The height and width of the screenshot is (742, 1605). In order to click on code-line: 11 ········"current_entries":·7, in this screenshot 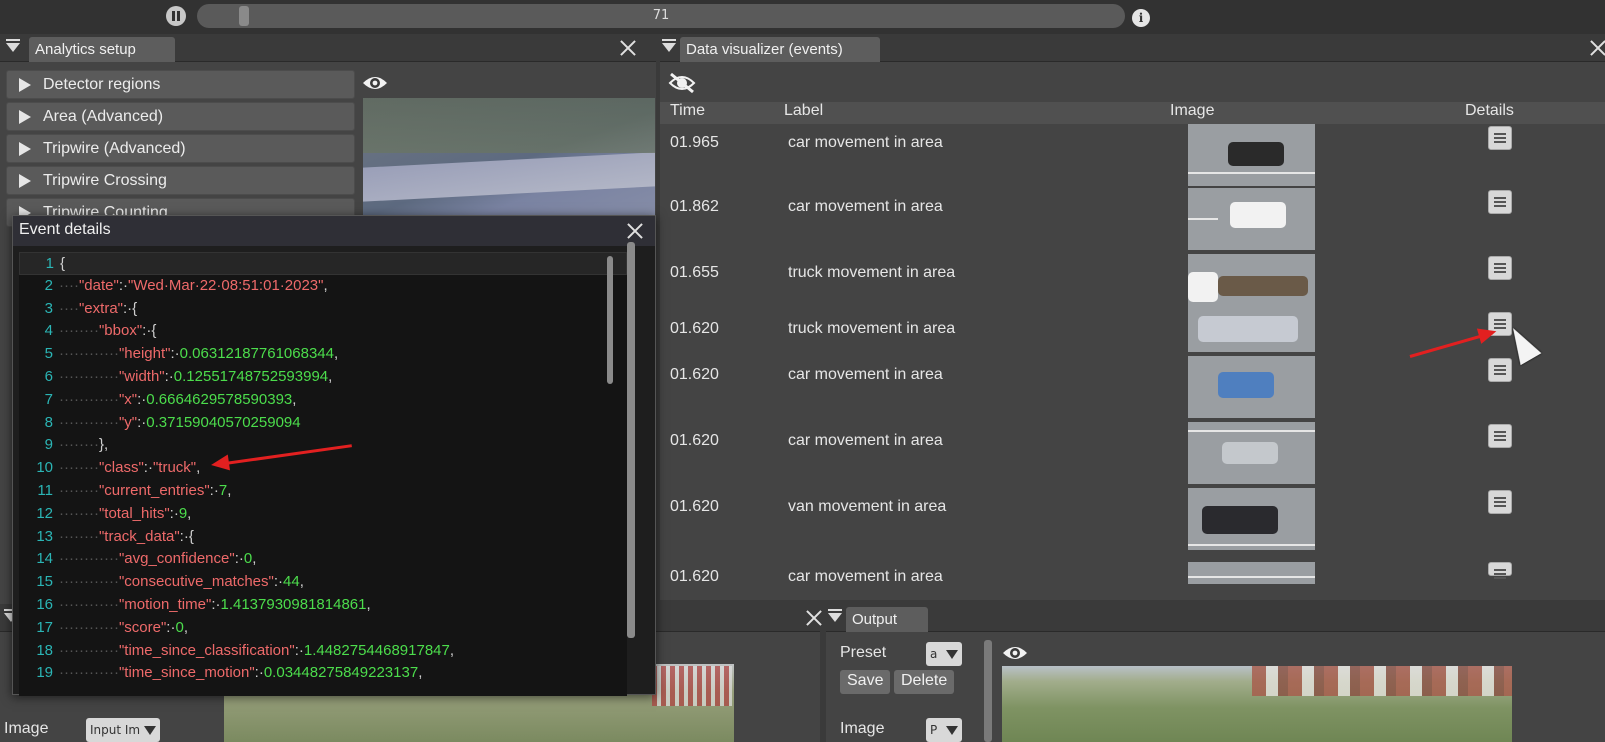, I will do `click(323, 491)`.